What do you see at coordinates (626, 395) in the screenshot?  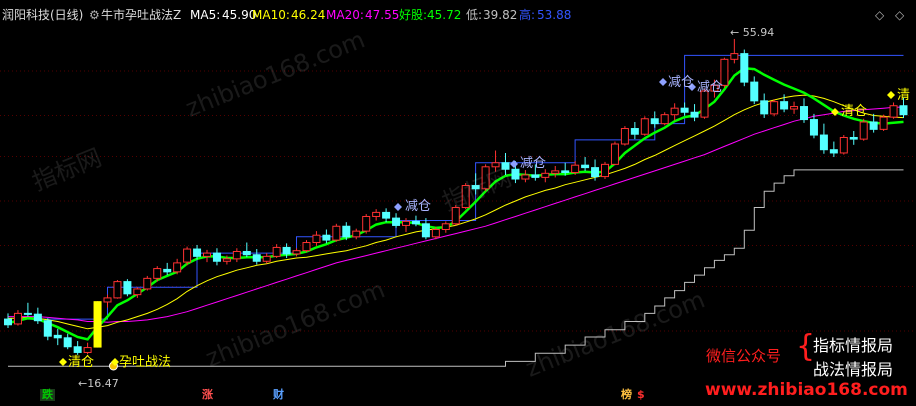 I see `ranking-tag: 榜` at bounding box center [626, 395].